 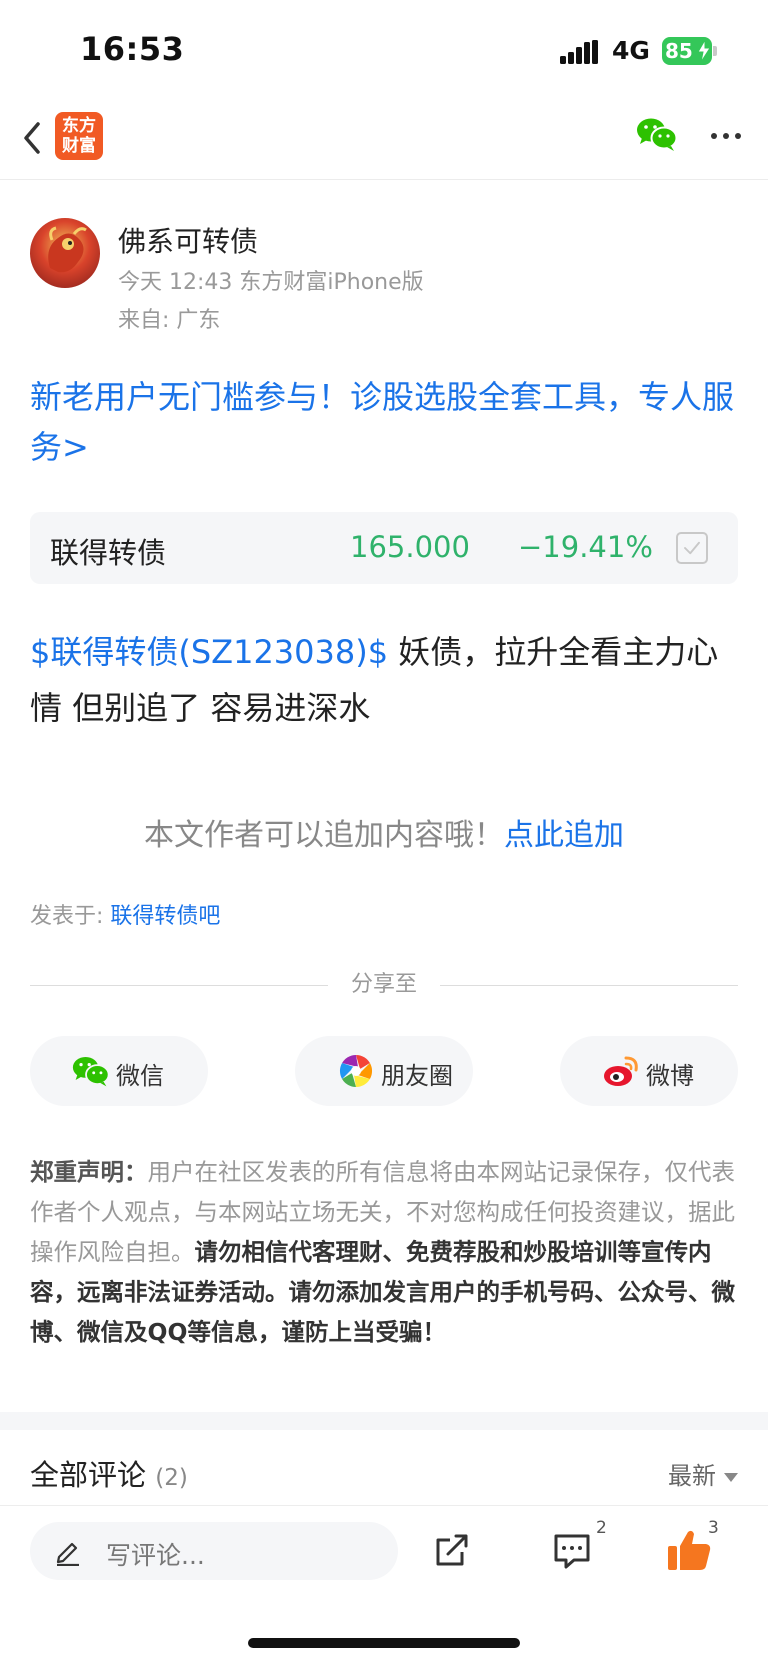 What do you see at coordinates (679, 51) in the screenshot?
I see `battery-level: 85` at bounding box center [679, 51].